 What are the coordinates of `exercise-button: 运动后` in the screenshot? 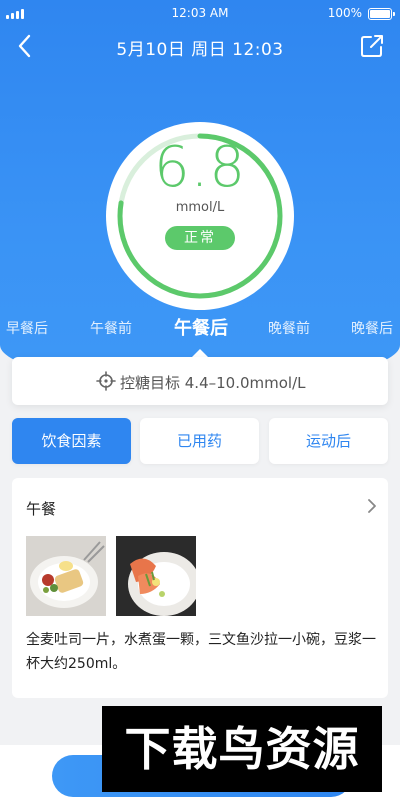 It's located at (328, 441).